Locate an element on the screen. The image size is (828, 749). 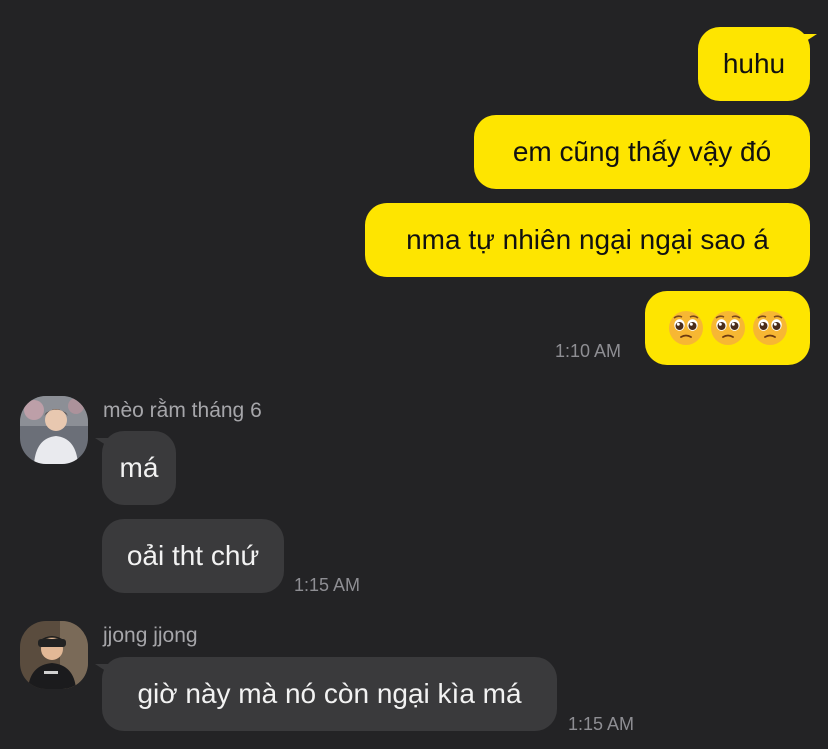
message-text: oải tht chứ is located at coordinates (193, 555).